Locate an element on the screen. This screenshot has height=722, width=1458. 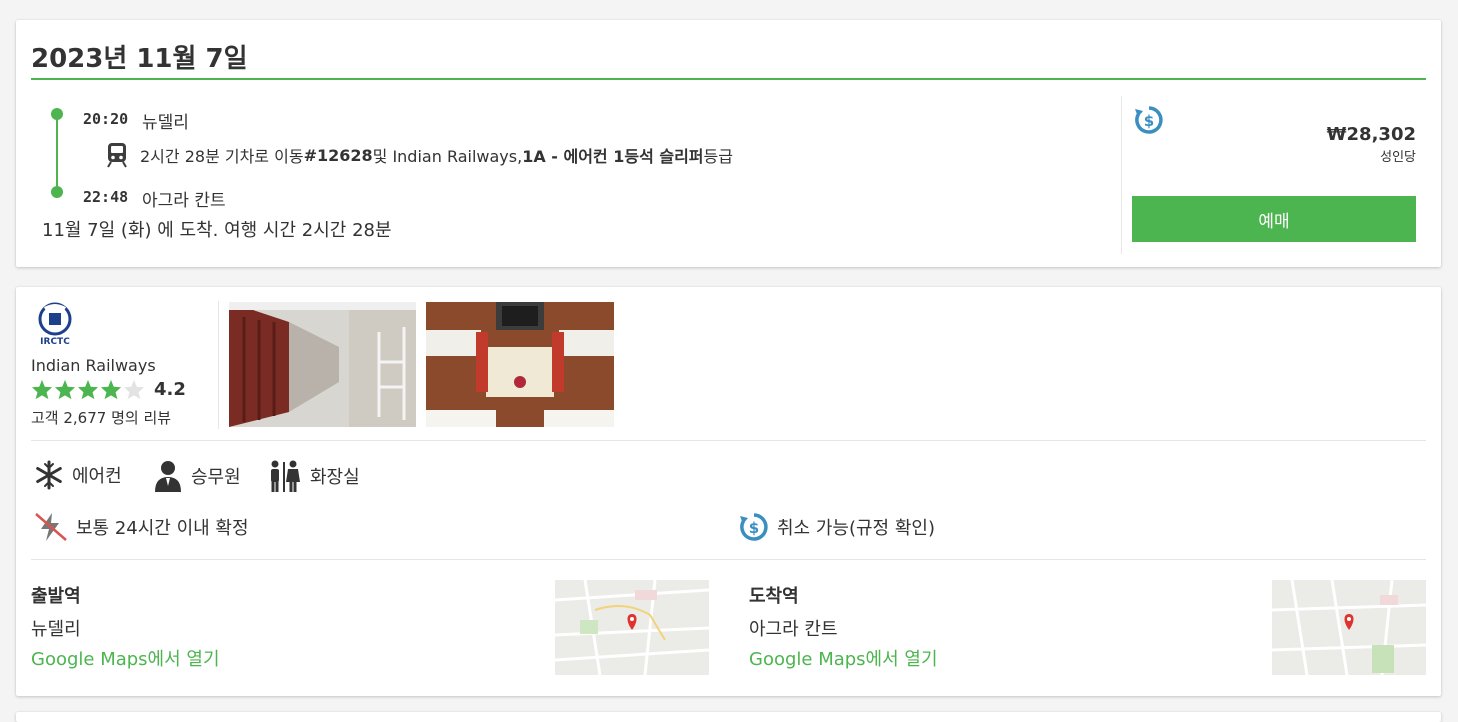
arrival-station: 아그라 칸트 is located at coordinates (184, 201).